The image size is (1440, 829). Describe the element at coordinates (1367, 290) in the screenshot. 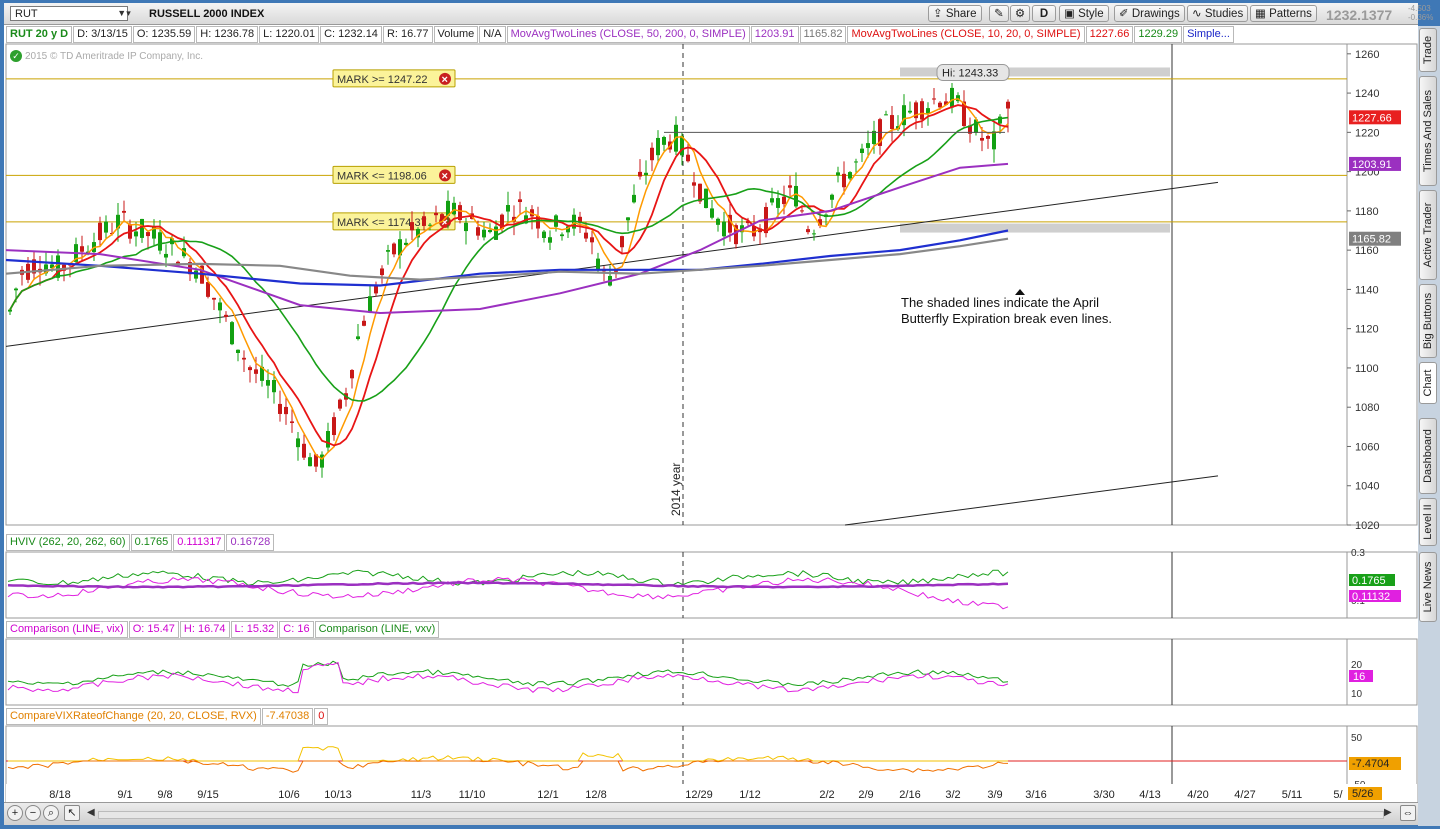

I see `y-tick-label: 1140` at that location.